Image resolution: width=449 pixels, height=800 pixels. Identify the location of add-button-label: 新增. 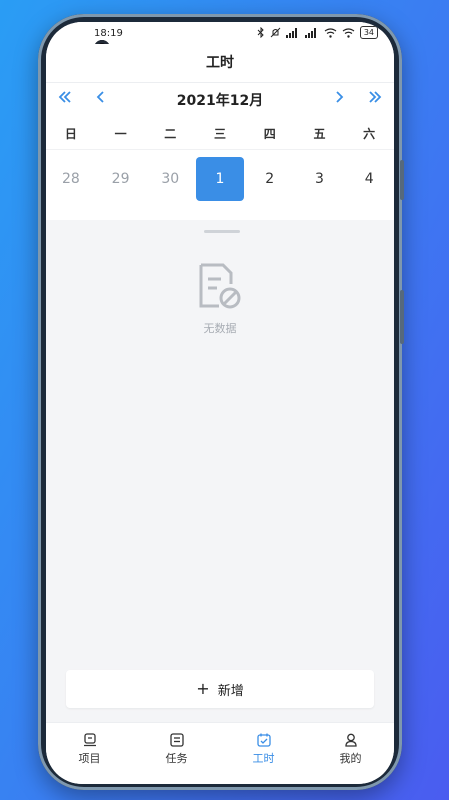
(230, 691).